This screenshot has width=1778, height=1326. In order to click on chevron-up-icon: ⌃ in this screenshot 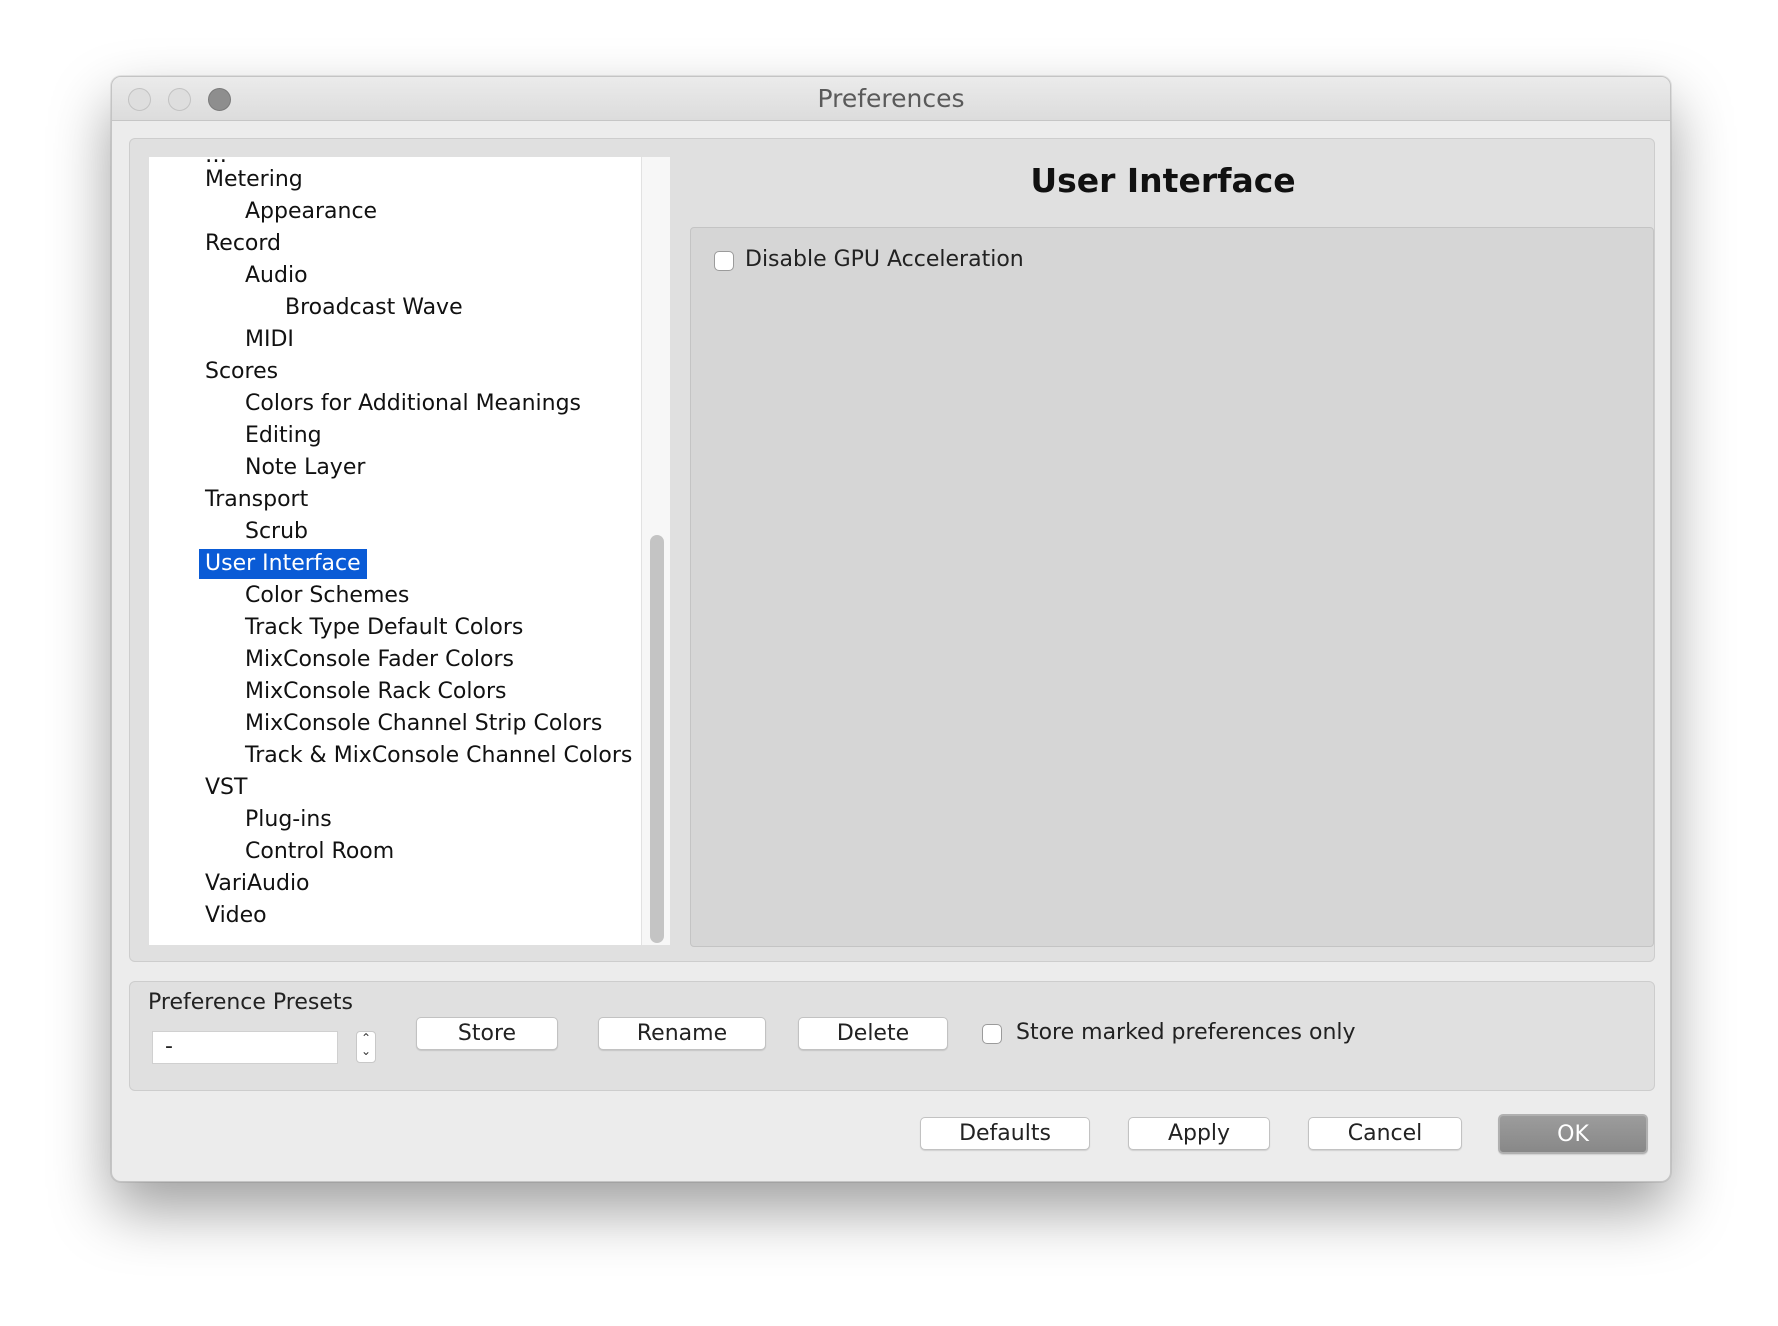, I will do `click(366, 1038)`.